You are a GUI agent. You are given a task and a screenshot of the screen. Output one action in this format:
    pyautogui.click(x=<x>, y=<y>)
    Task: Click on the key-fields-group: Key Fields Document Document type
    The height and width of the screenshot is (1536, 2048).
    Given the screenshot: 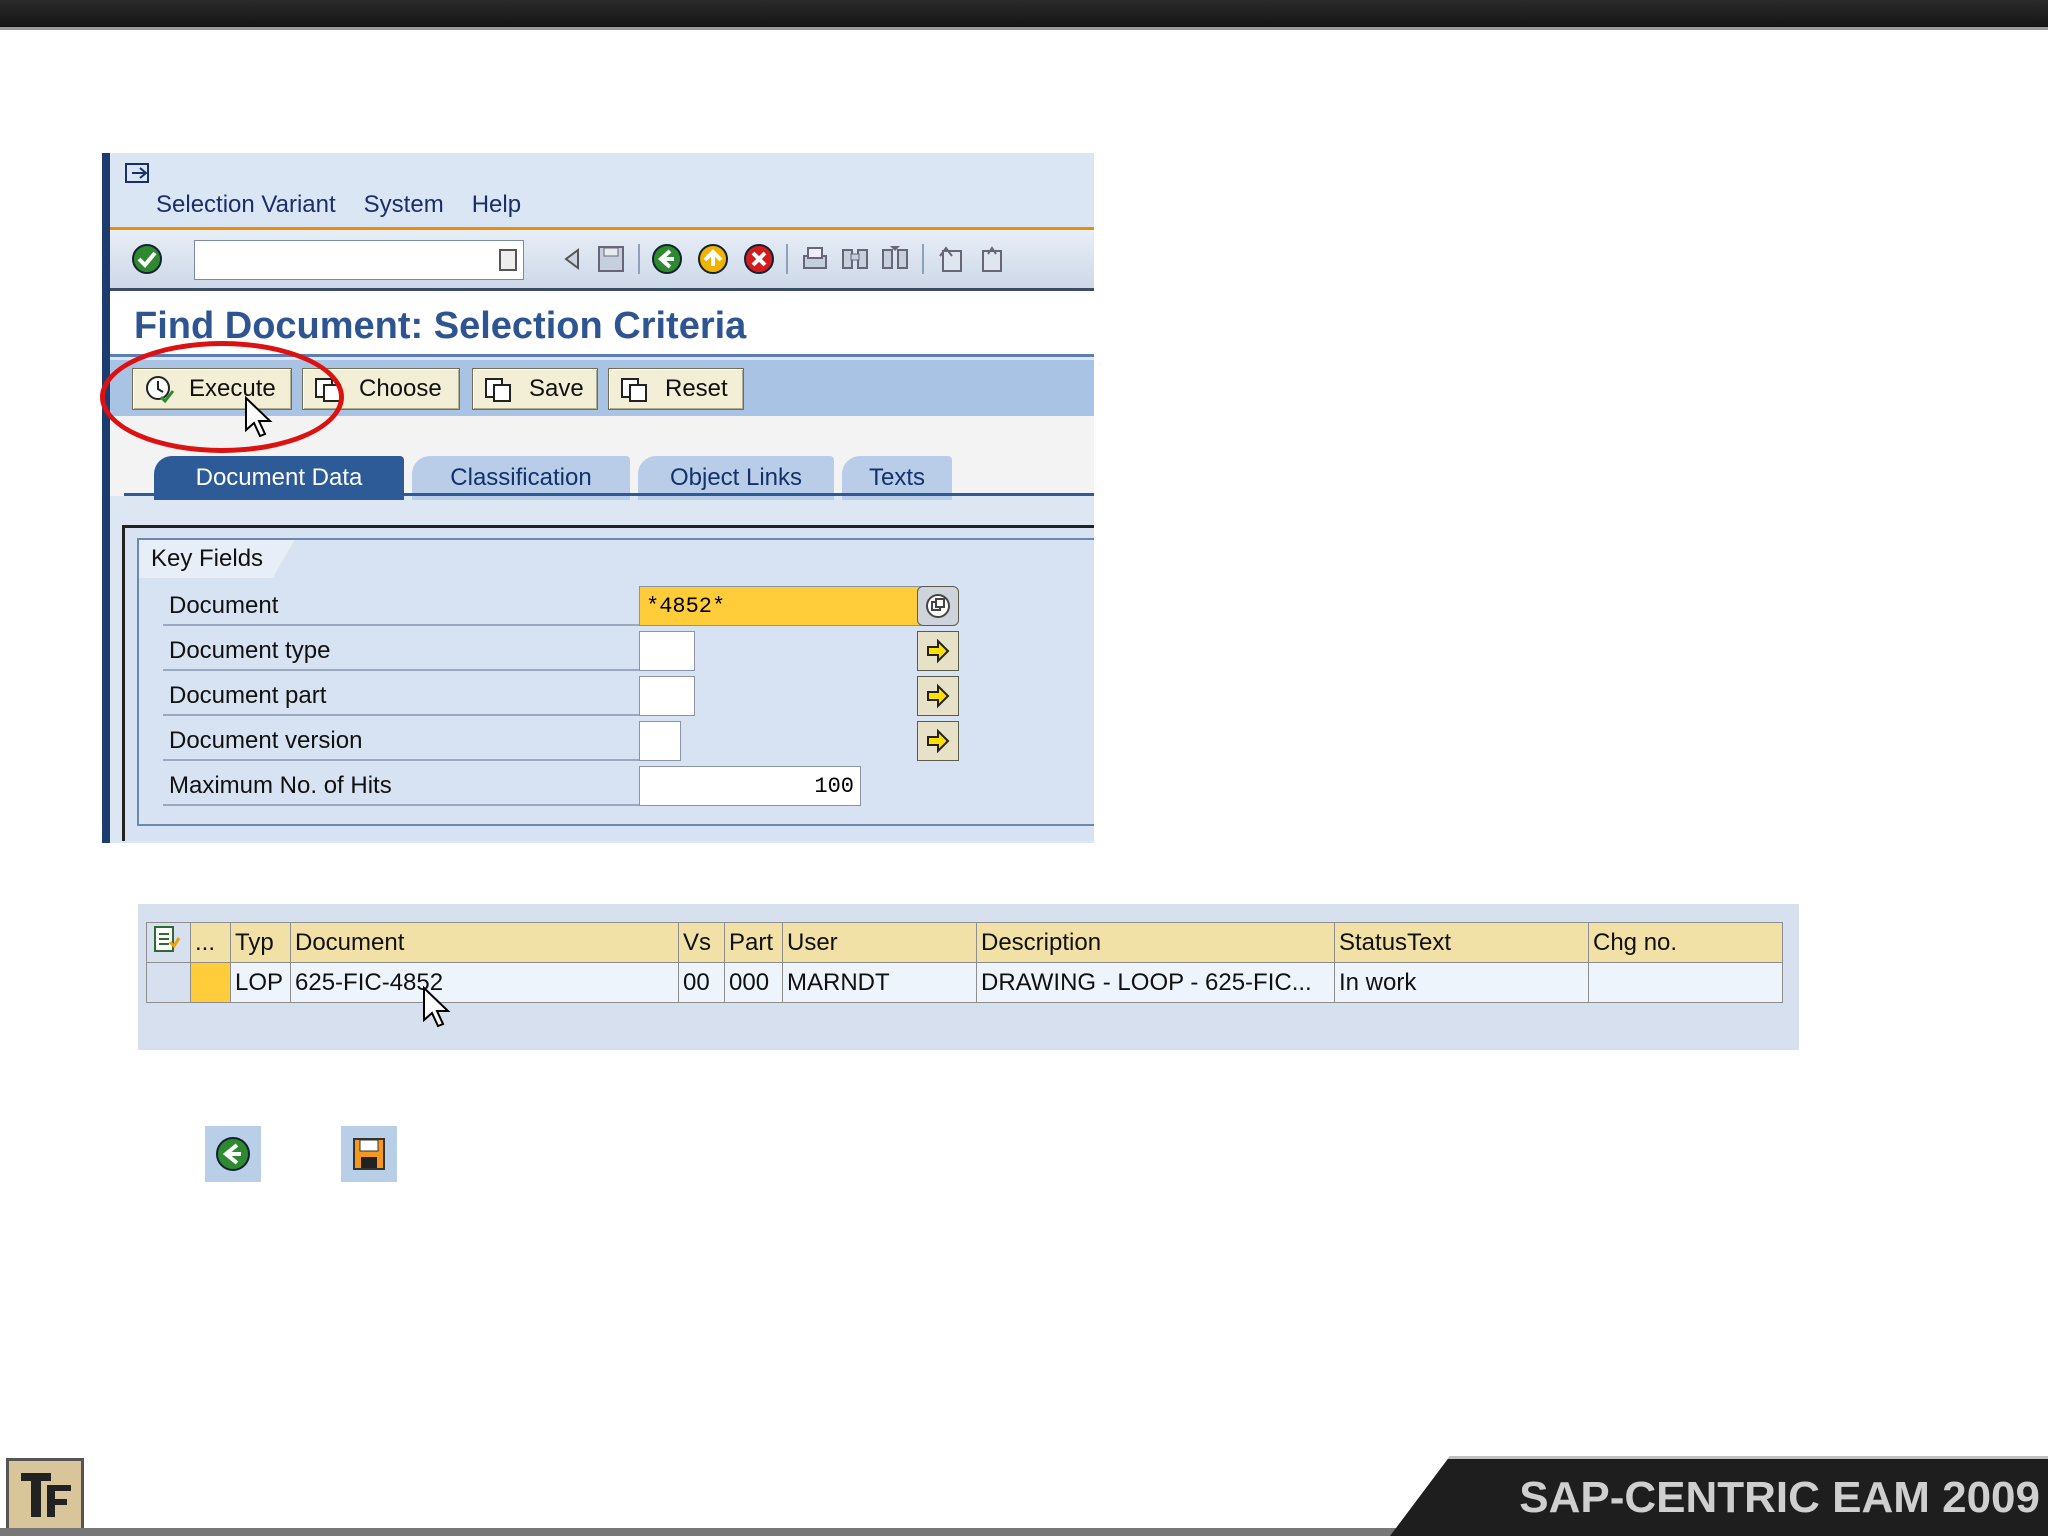 What is the action you would take?
    pyautogui.click(x=615, y=682)
    